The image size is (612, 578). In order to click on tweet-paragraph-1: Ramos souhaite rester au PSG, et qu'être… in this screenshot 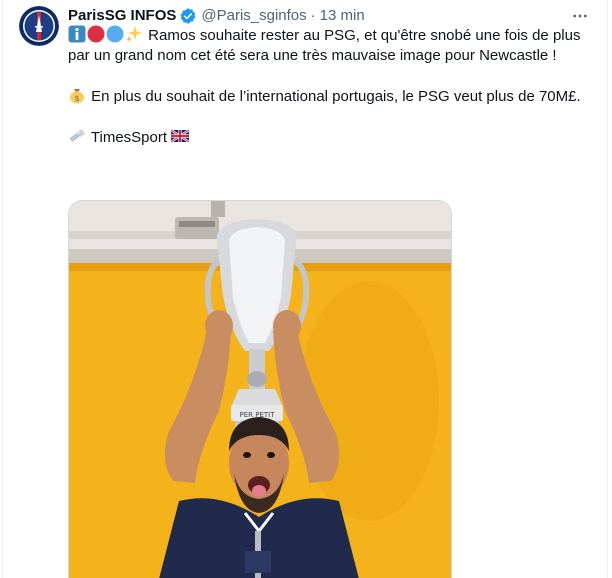, I will do `click(330, 45)`.